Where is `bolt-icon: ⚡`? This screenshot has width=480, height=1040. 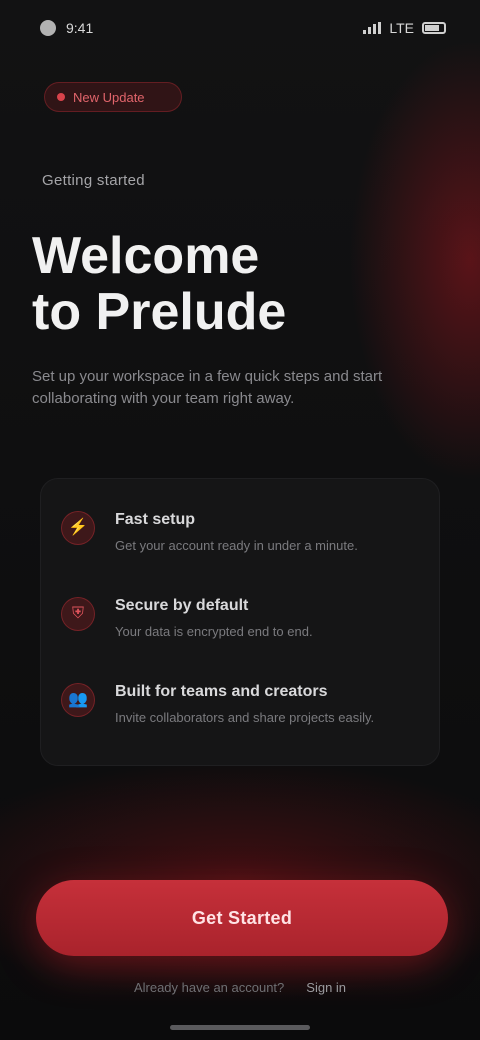 bolt-icon: ⚡ is located at coordinates (78, 528).